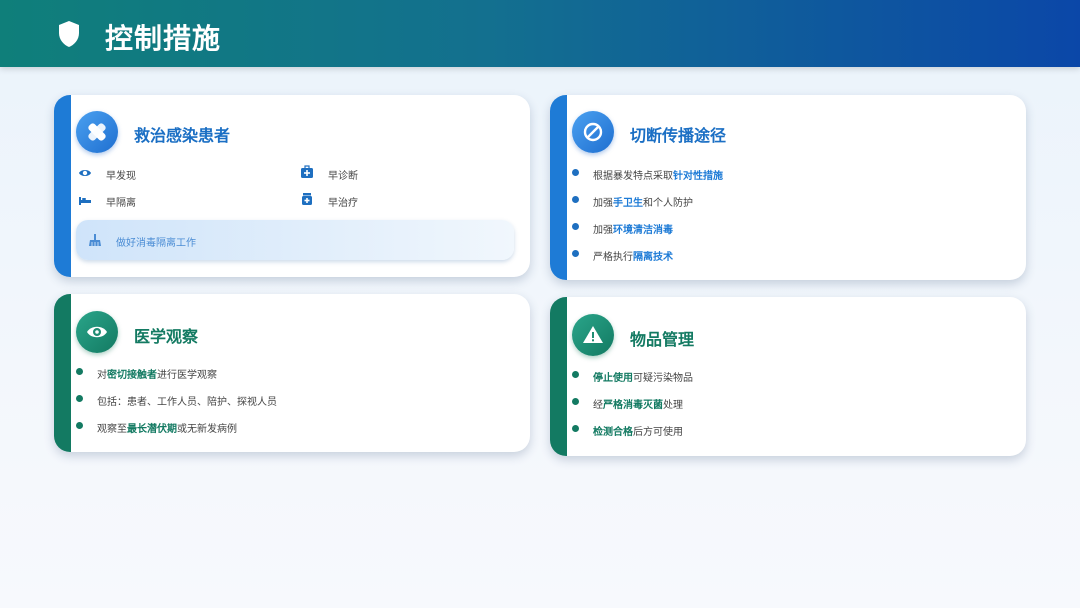 This screenshot has height=608, width=1080. Describe the element at coordinates (540, 33) in the screenshot. I see `header-bar: 控制措施` at that location.